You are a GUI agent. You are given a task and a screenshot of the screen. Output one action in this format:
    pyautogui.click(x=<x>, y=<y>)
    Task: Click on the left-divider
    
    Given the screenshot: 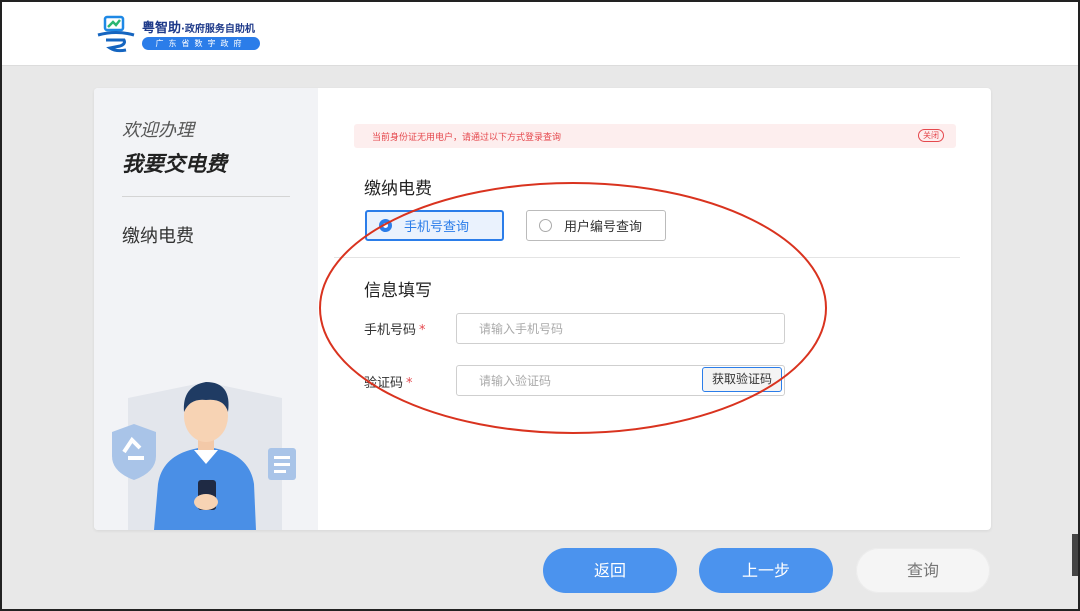 What is the action you would take?
    pyautogui.click(x=206, y=196)
    